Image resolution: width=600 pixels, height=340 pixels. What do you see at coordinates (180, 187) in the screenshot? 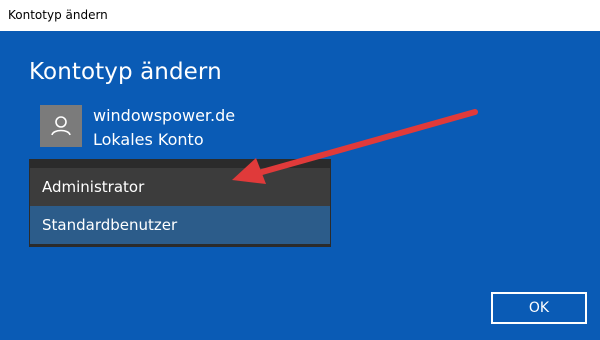
I see `option-administrator: Administrator` at bounding box center [180, 187].